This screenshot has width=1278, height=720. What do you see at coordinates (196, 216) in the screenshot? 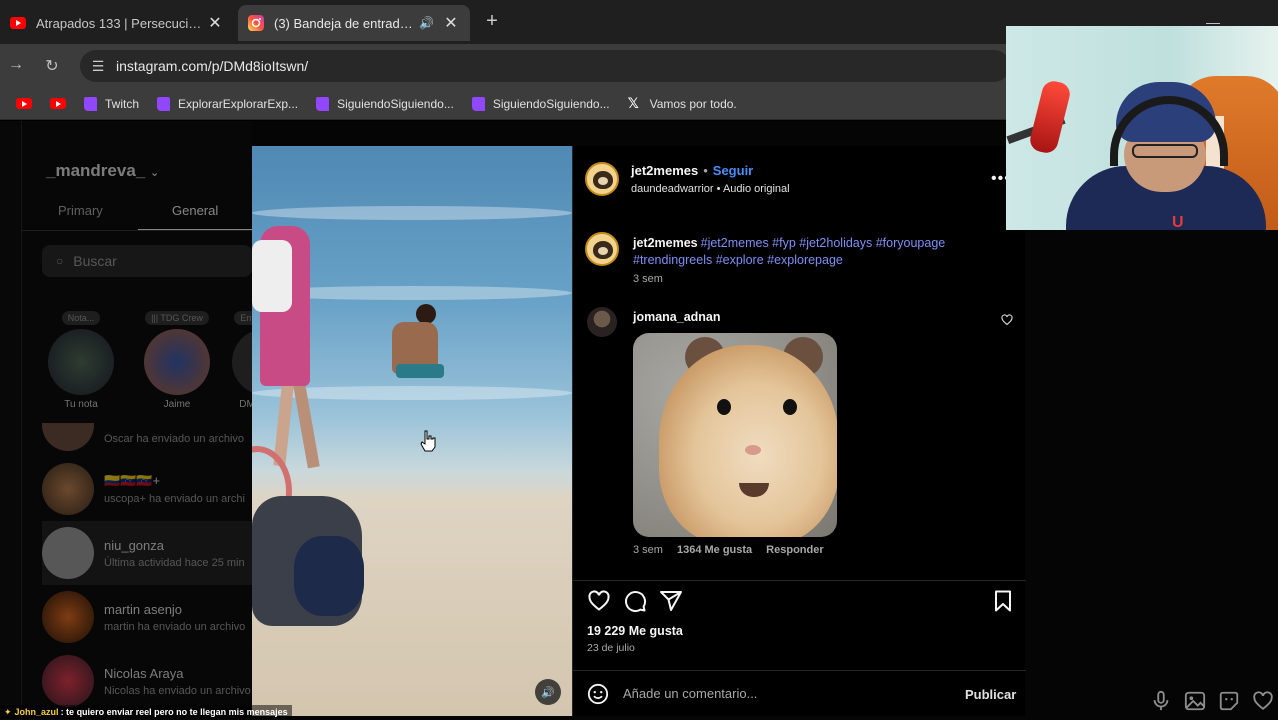
I see `tab-general: General` at bounding box center [196, 216].